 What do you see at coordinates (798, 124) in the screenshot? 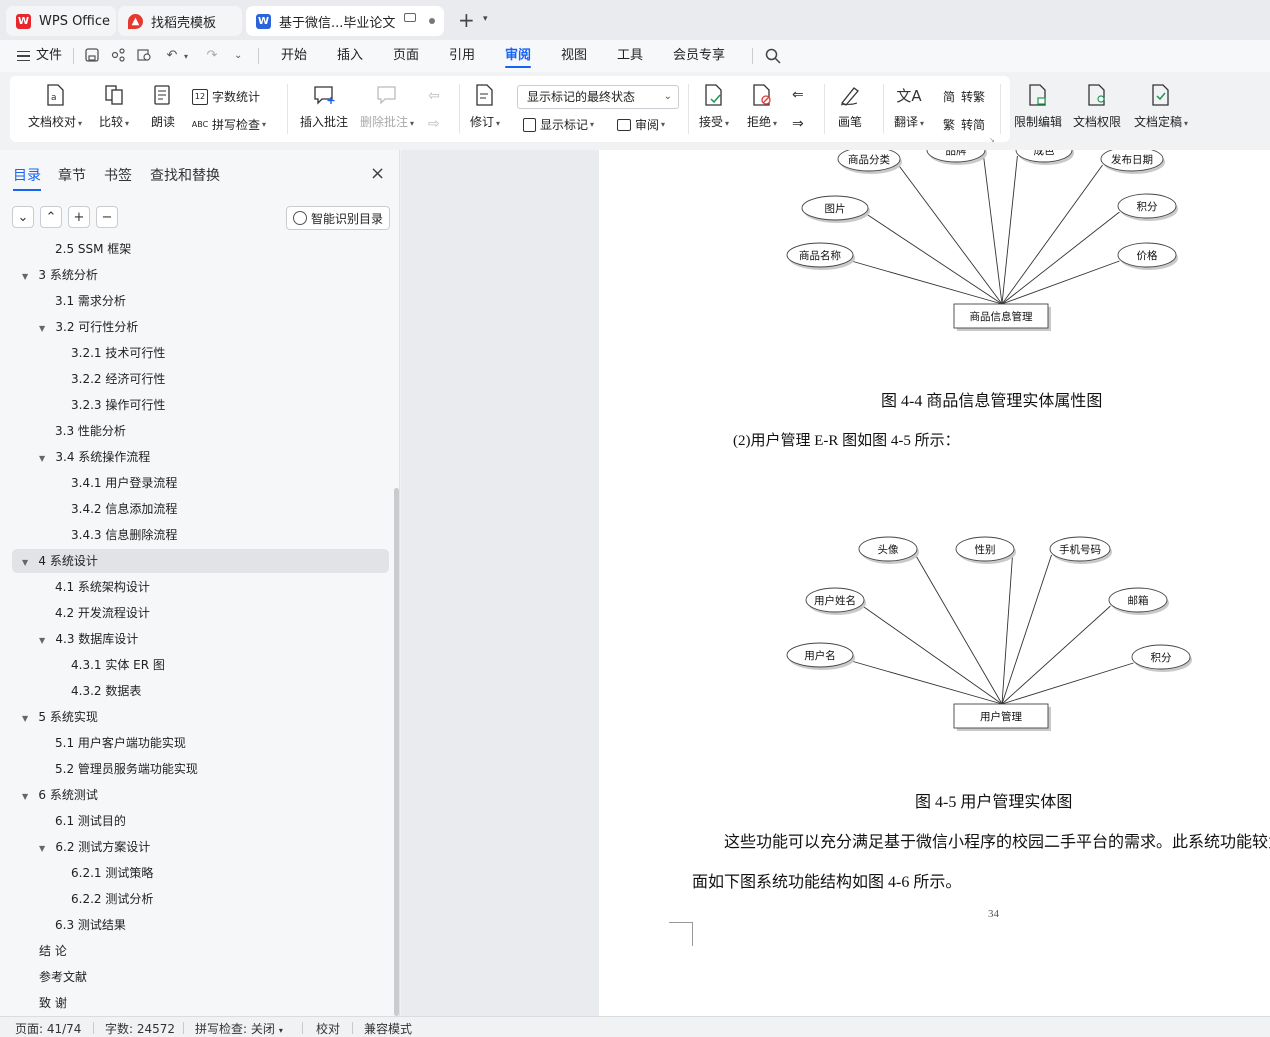
I see `next-change-icon: ⇒` at bounding box center [798, 124].